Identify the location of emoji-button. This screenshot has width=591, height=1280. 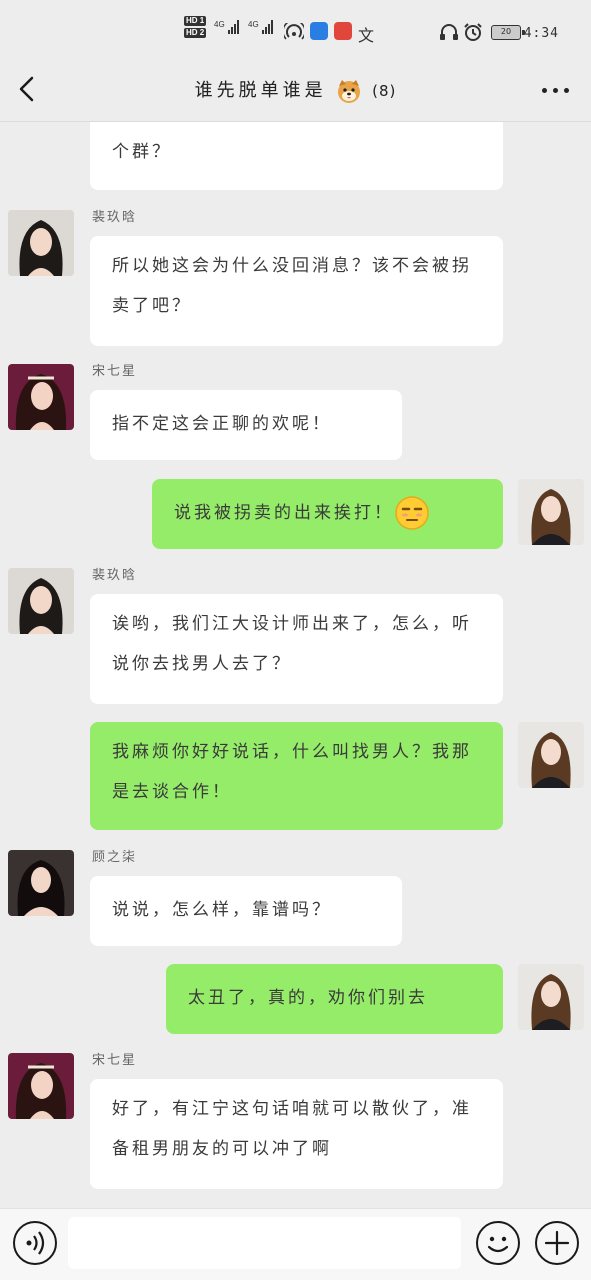
(498, 1243).